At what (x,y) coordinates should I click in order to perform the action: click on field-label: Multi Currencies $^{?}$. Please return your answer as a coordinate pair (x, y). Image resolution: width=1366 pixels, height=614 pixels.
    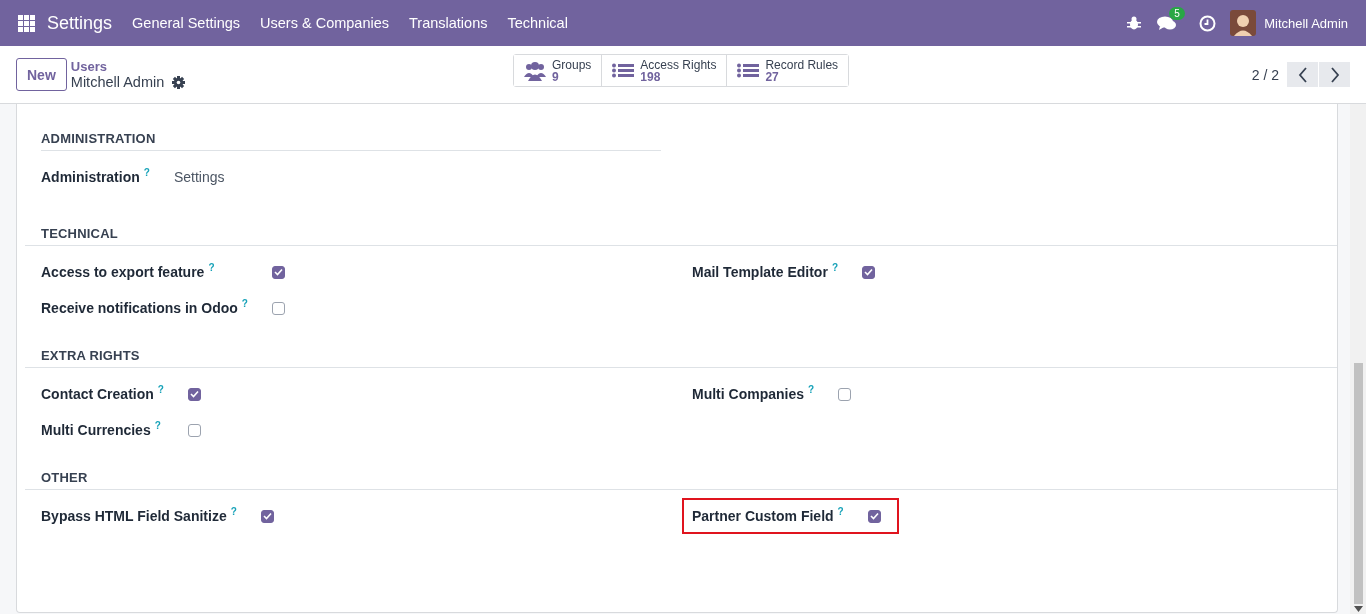
    Looking at the image, I should click on (101, 430).